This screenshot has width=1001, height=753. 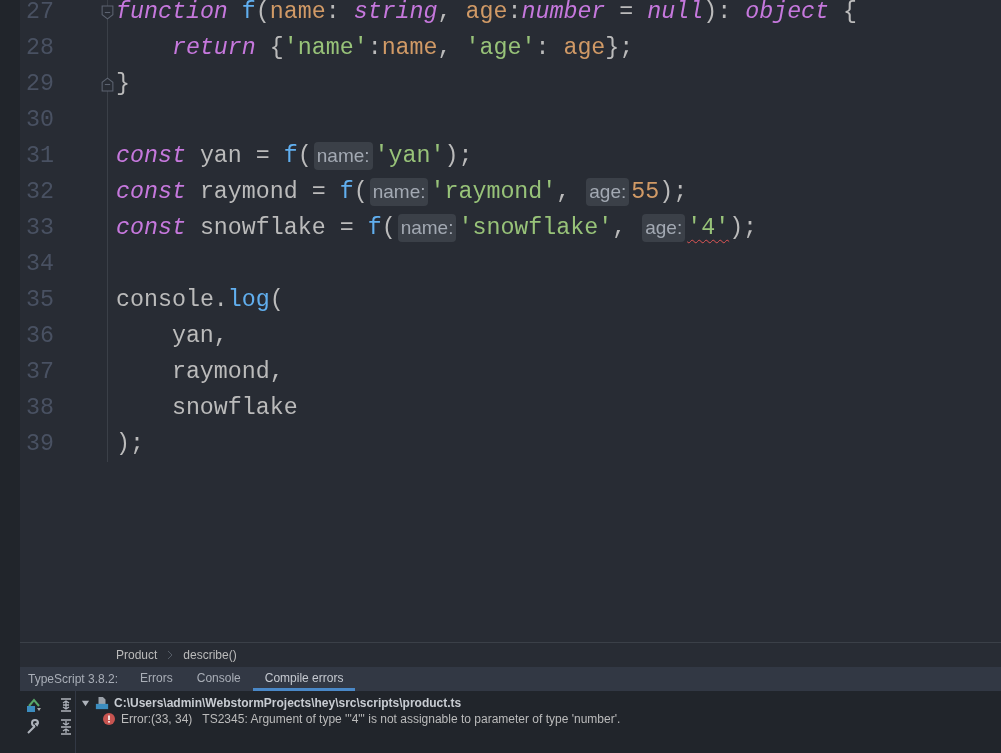 I want to click on code-keyword: return, so click(x=213, y=48).